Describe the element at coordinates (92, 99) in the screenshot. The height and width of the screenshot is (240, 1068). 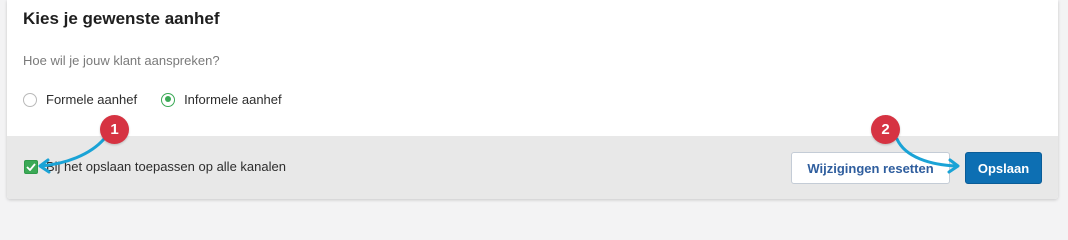
I see `radio-formal-label: Formele aanhef` at that location.